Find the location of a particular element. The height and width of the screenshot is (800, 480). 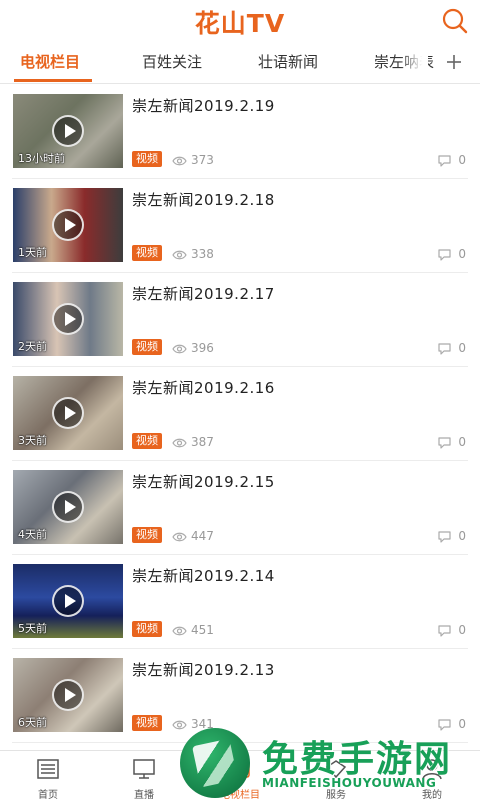

view-count: 387 is located at coordinates (193, 442).